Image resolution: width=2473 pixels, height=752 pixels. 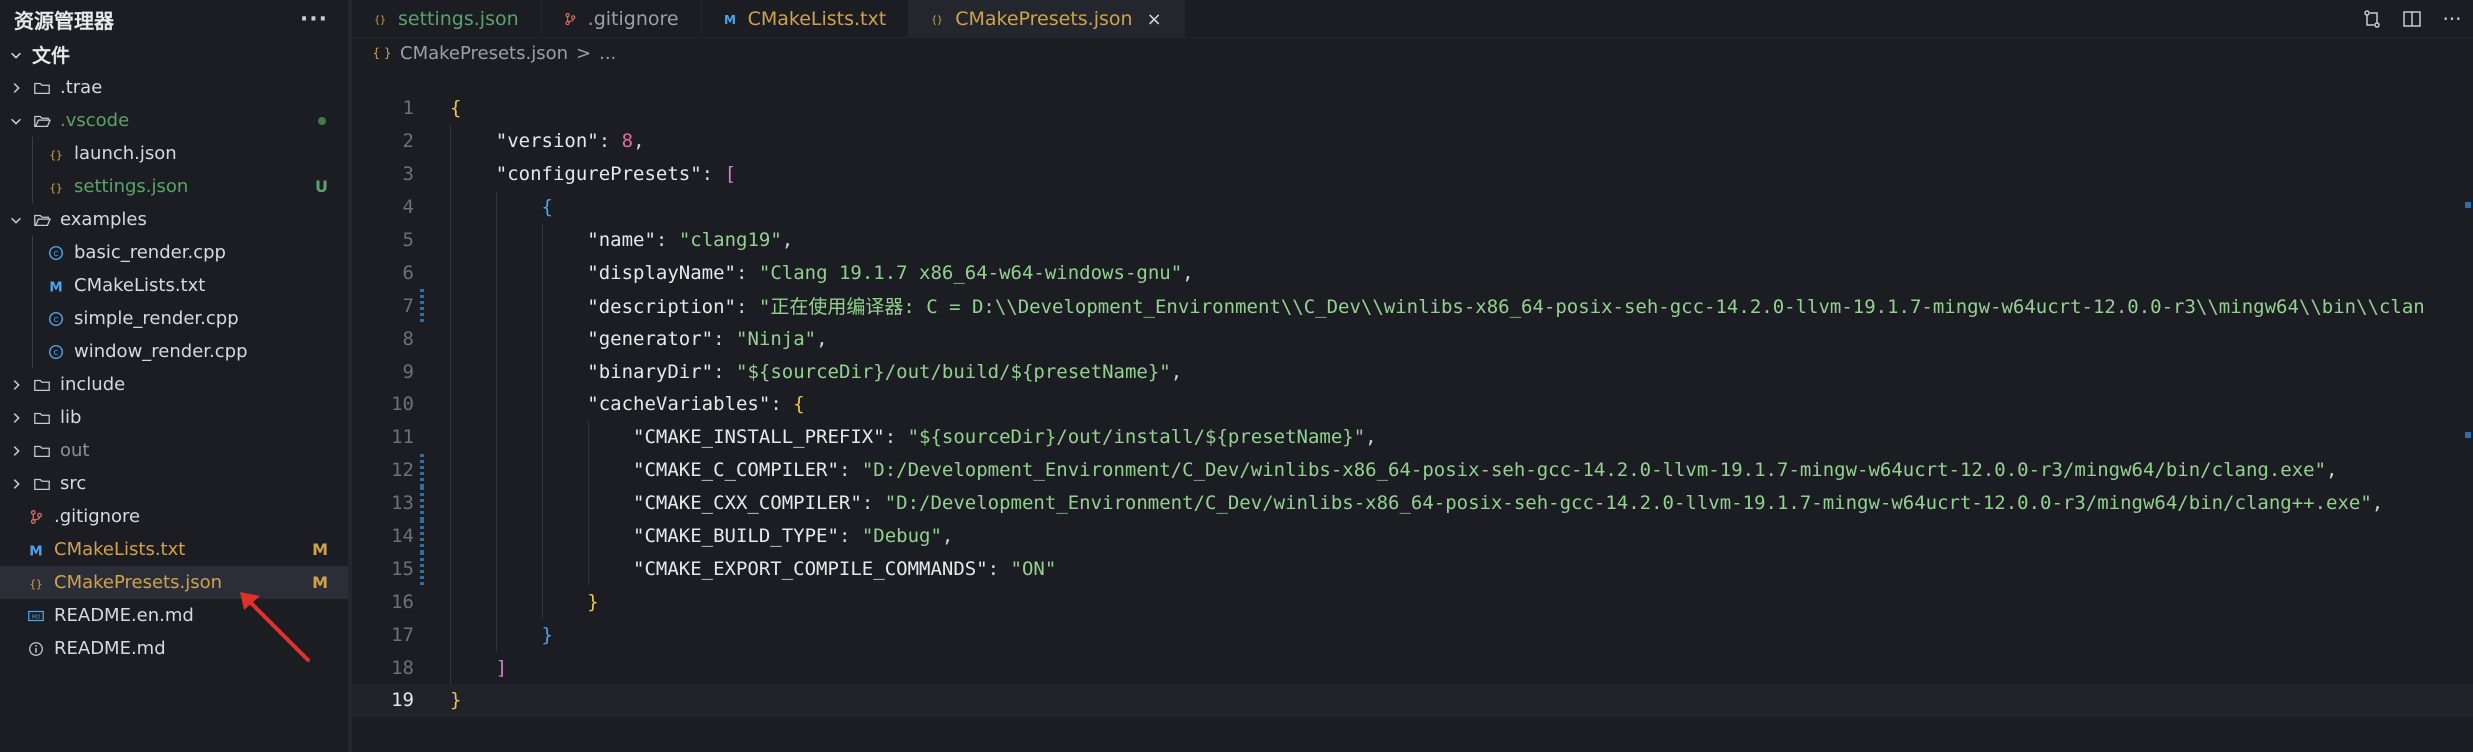 I want to click on tree-item-label: src, so click(x=73, y=483).